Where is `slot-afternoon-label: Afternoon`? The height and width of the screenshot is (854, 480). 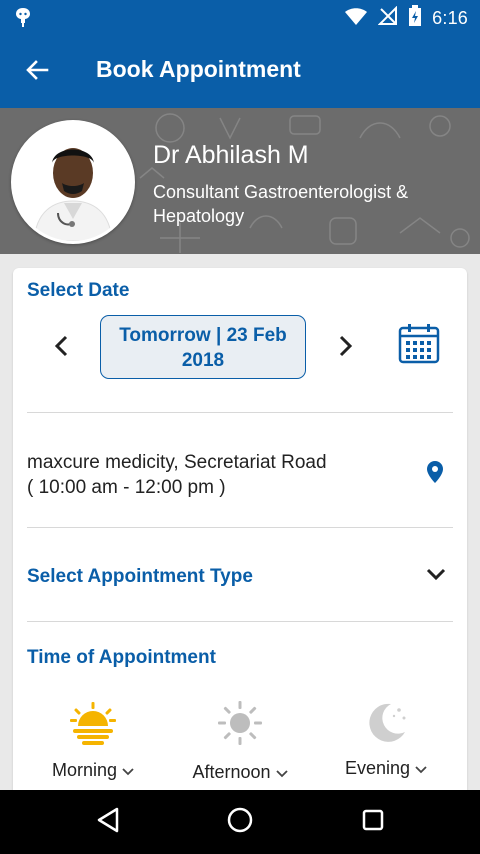 slot-afternoon-label: Afternoon is located at coordinates (240, 772).